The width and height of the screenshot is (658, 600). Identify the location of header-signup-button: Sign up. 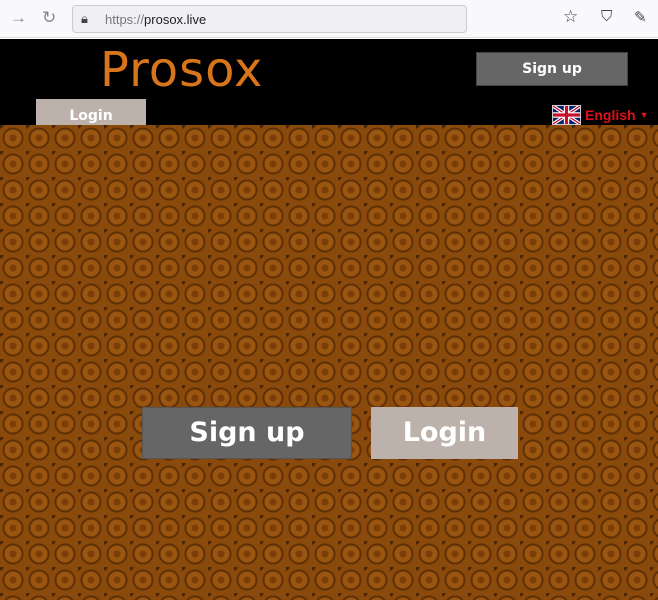
(552, 69).